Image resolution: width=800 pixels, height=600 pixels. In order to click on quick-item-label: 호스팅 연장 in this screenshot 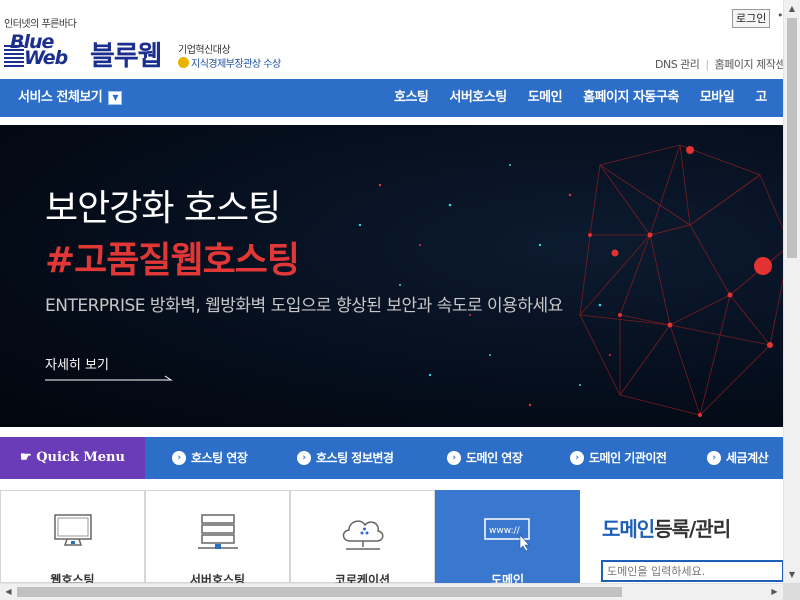, I will do `click(219, 458)`.